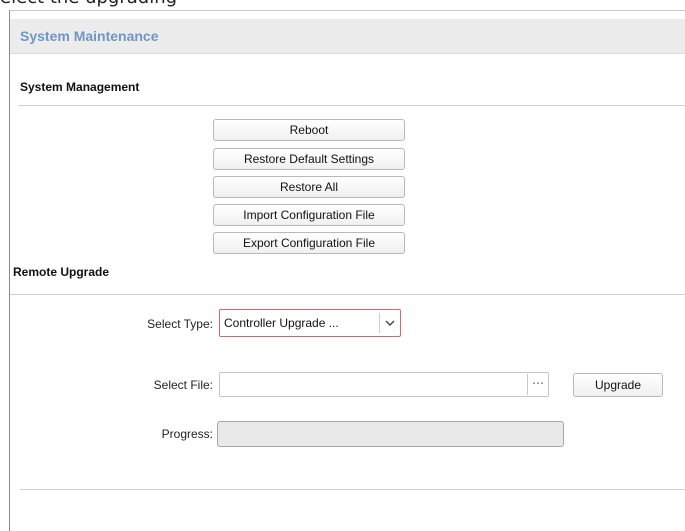  Describe the element at coordinates (379, 323) in the screenshot. I see `select-divider` at that location.